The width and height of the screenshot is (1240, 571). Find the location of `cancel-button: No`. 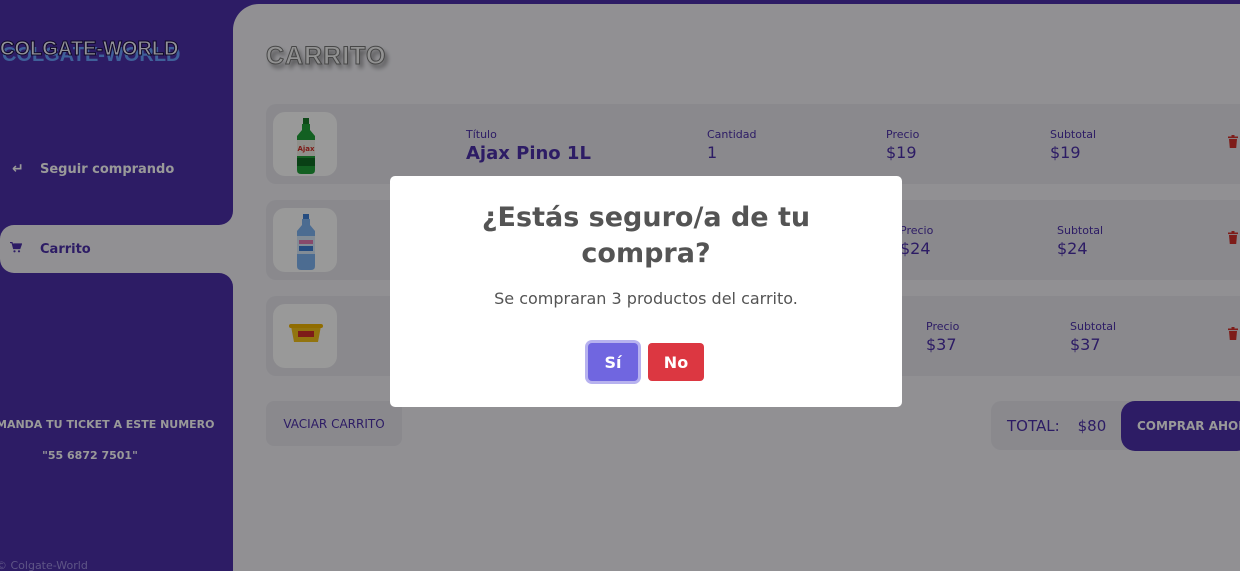

cancel-button: No is located at coordinates (676, 362).